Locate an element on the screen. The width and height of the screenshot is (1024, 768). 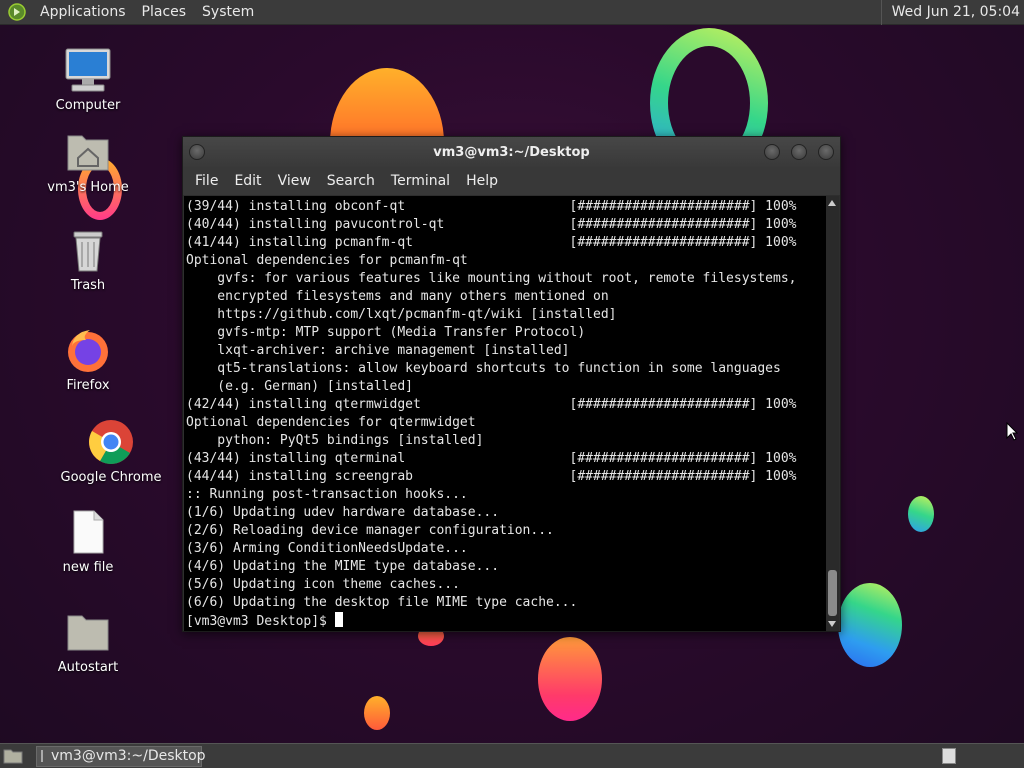
terminal-title: vm3@vm3:~/Desktop is located at coordinates (511, 152).